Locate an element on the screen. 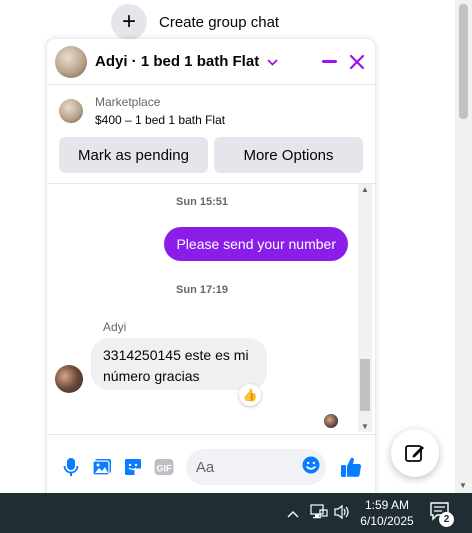 The width and height of the screenshot is (472, 533). listing-thumbnail is located at coordinates (71, 111).